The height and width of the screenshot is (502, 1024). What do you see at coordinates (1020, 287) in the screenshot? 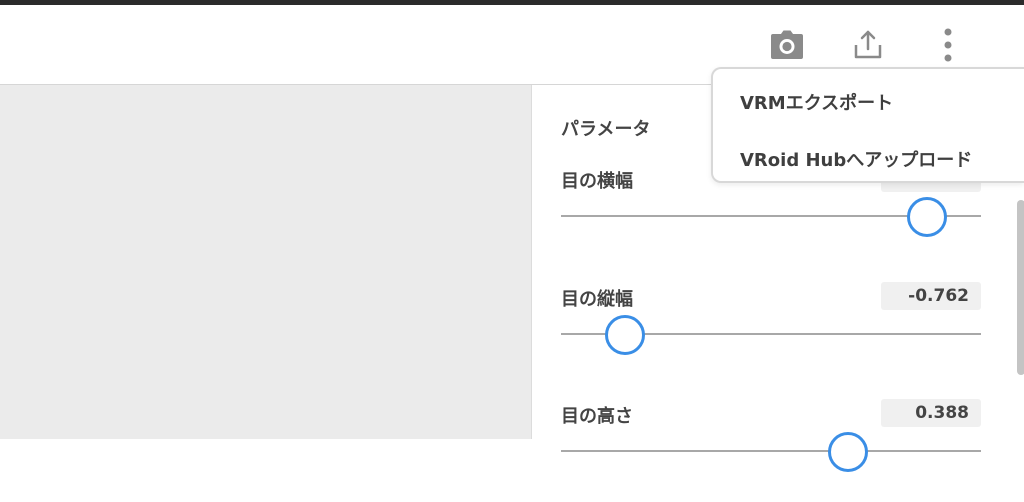
I see `panel-scrollbar` at bounding box center [1020, 287].